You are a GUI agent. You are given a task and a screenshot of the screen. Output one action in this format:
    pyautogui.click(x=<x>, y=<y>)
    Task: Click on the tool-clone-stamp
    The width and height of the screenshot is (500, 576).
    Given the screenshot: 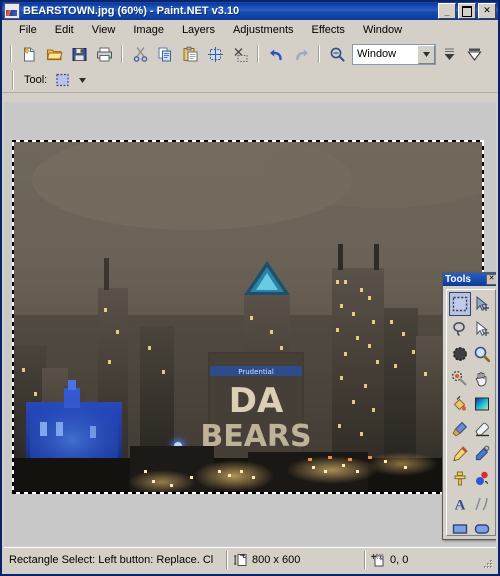 What is the action you would take?
    pyautogui.click(x=460, y=479)
    